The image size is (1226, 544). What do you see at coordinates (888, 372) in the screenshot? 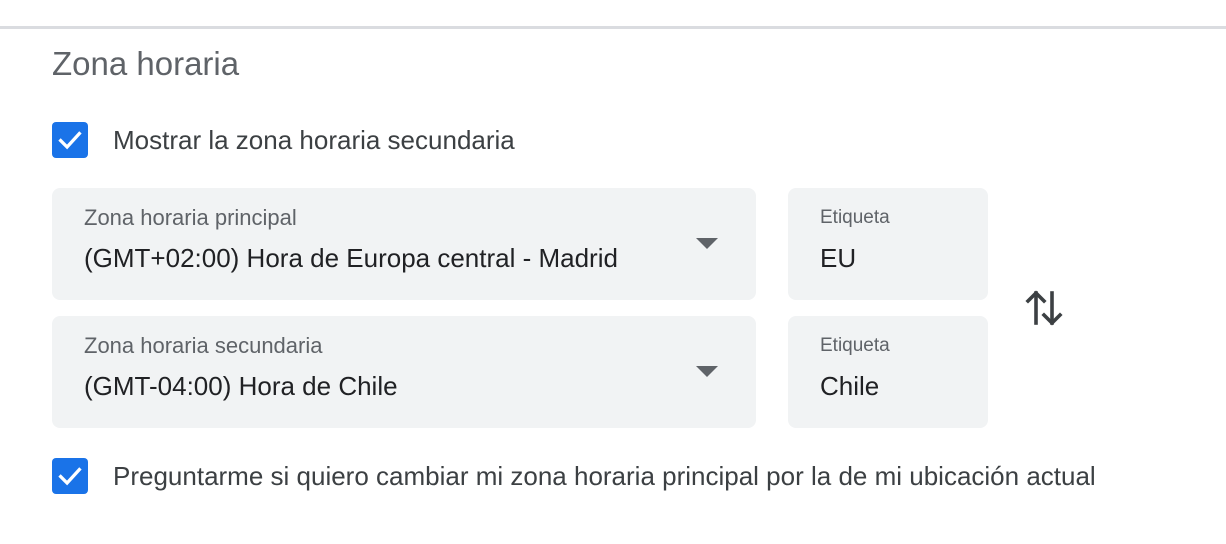
I see `secondary-timezone-tag-field: Etiqueta Chile` at bounding box center [888, 372].